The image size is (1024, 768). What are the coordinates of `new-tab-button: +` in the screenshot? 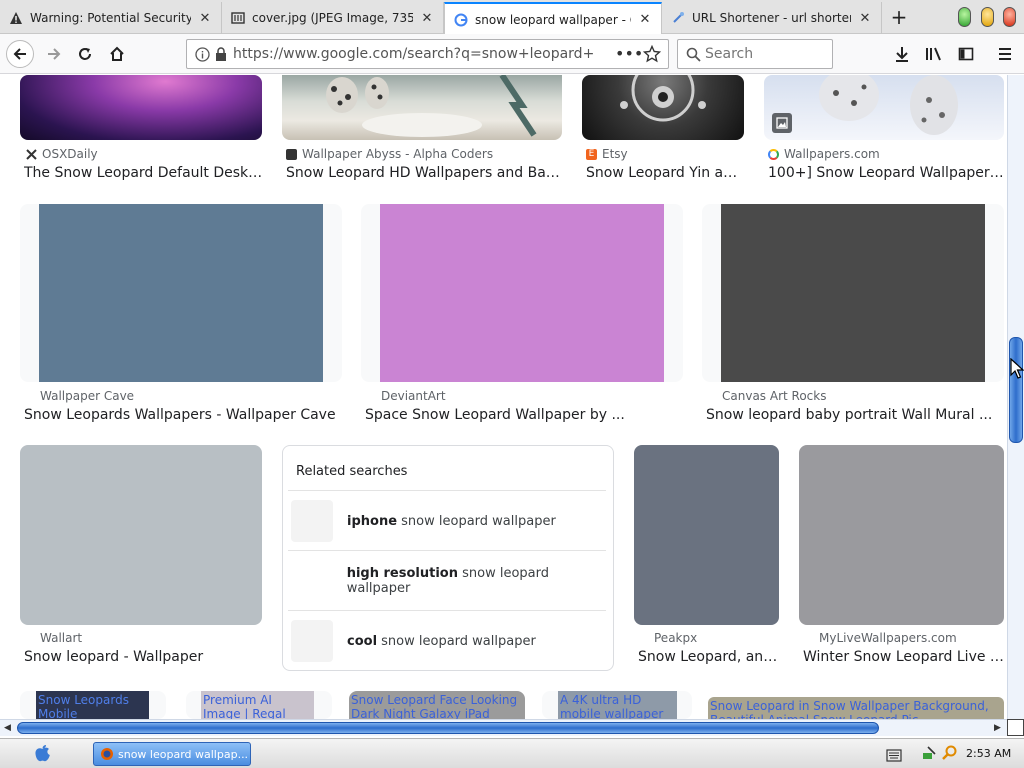 It's located at (899, 17).